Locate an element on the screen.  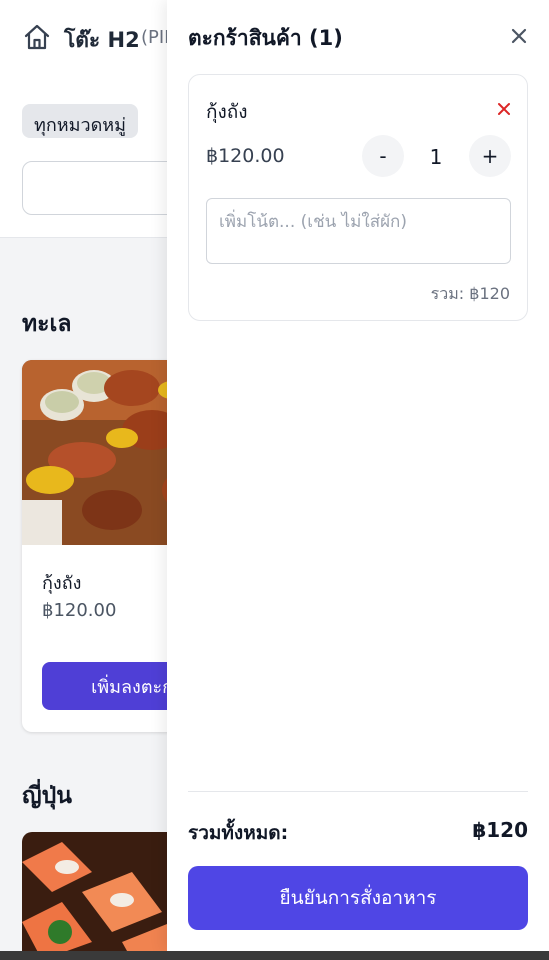
bottom-bar is located at coordinates (274, 955).